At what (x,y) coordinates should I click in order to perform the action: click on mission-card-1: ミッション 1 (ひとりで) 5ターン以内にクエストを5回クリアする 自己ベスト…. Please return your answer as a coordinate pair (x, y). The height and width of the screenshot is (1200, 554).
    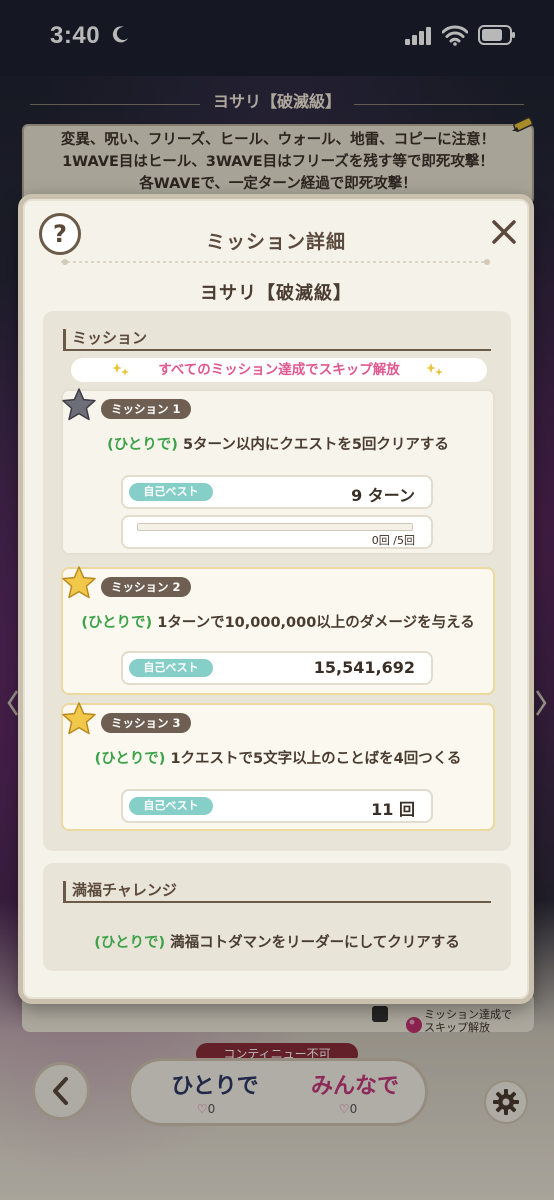
    Looking at the image, I should click on (278, 471).